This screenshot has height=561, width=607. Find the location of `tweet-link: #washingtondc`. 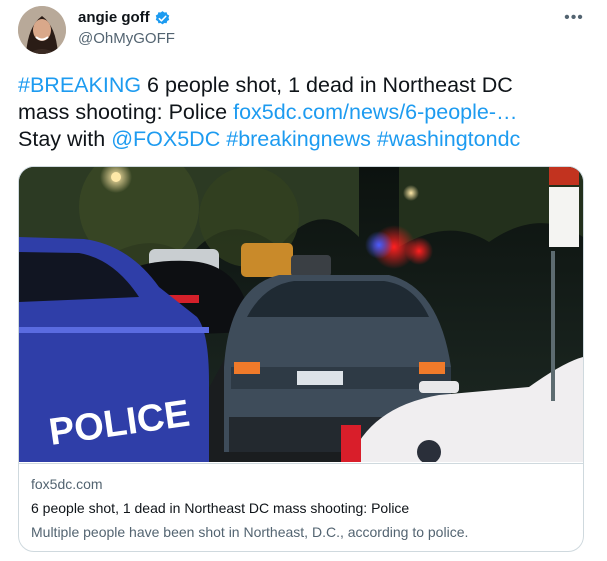

tweet-link: #washingtondc is located at coordinates (448, 139).